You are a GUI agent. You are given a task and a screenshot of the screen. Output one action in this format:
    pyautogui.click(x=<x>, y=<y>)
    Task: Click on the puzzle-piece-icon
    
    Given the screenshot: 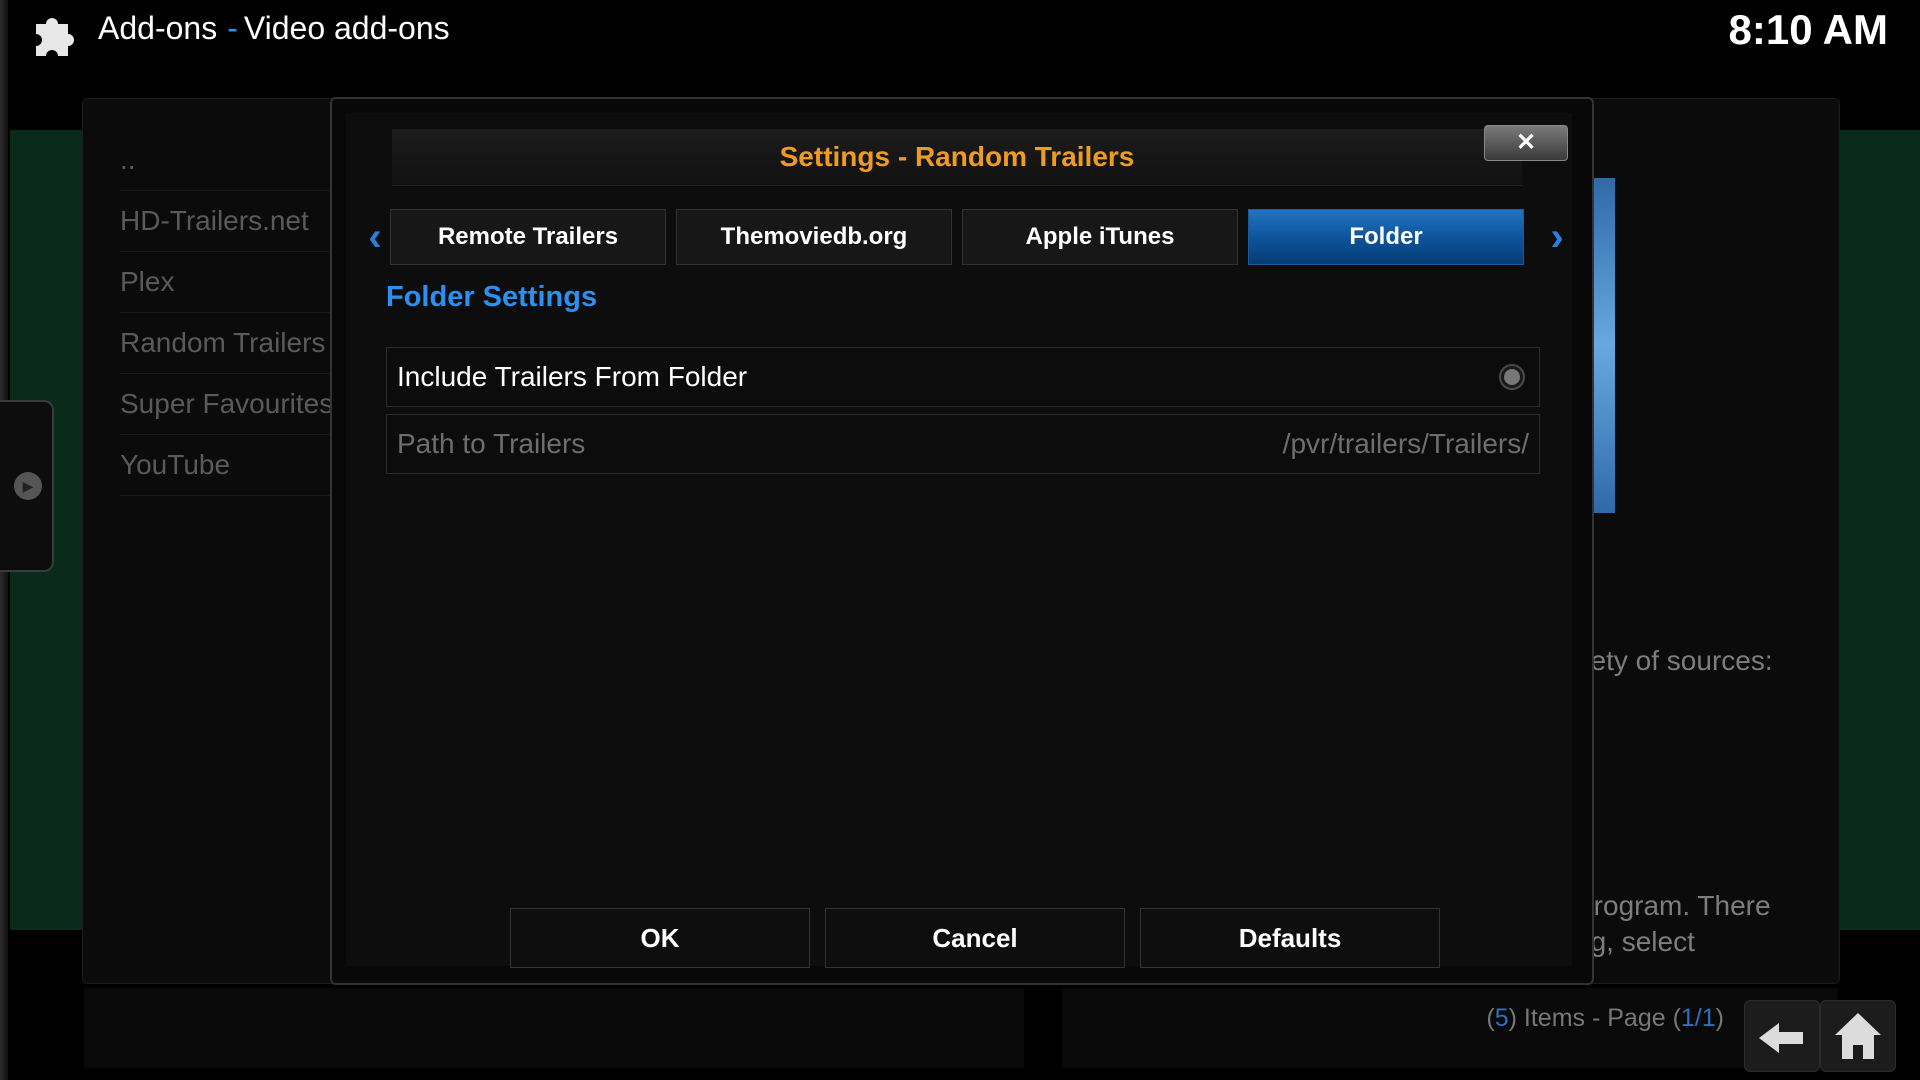 What is the action you would take?
    pyautogui.click(x=55, y=37)
    